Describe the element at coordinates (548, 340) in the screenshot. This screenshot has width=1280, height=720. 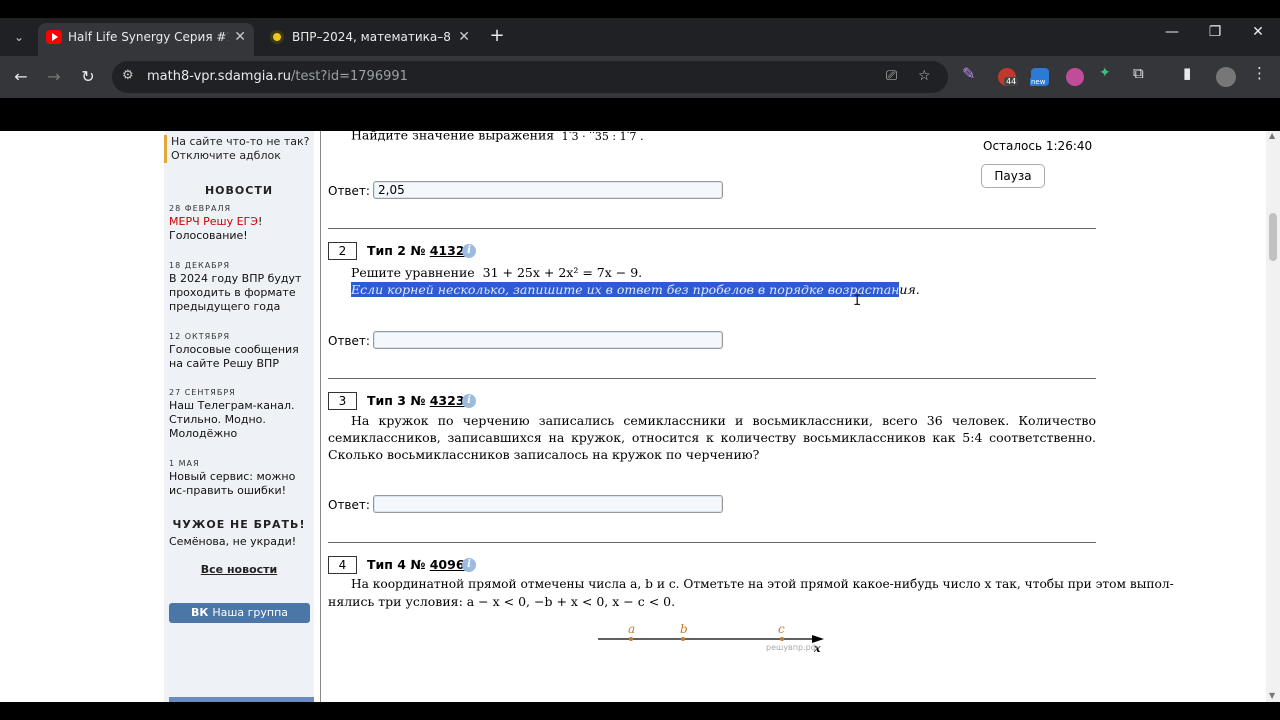
I see `task2-answer-input` at that location.